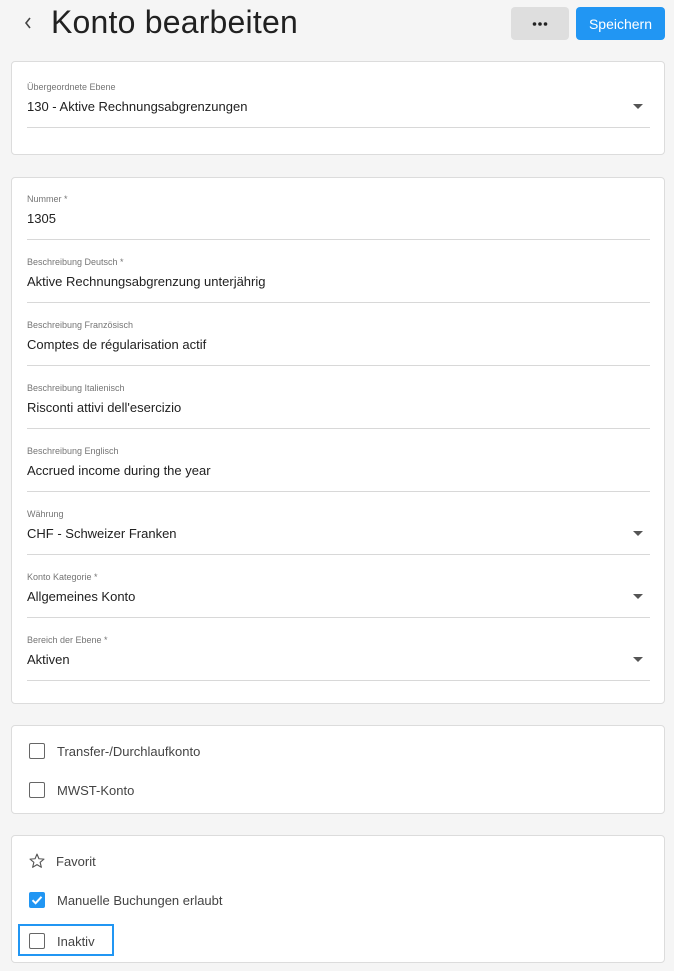 This screenshot has height=971, width=674. Describe the element at coordinates (104, 407) in the screenshot. I see `description-it-value: Risconti attivi dell'esercizio` at that location.